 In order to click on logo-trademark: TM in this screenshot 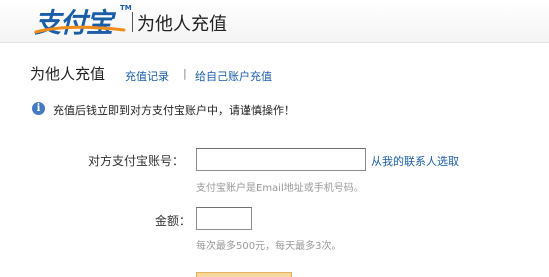, I will do `click(126, 8)`.